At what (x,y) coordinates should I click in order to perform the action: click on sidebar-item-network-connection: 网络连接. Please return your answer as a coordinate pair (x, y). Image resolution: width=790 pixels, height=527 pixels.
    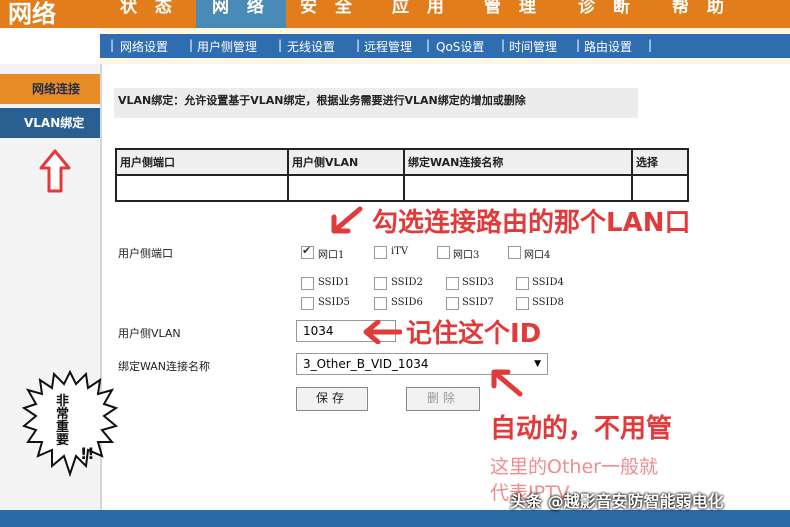
    Looking at the image, I should click on (50, 89).